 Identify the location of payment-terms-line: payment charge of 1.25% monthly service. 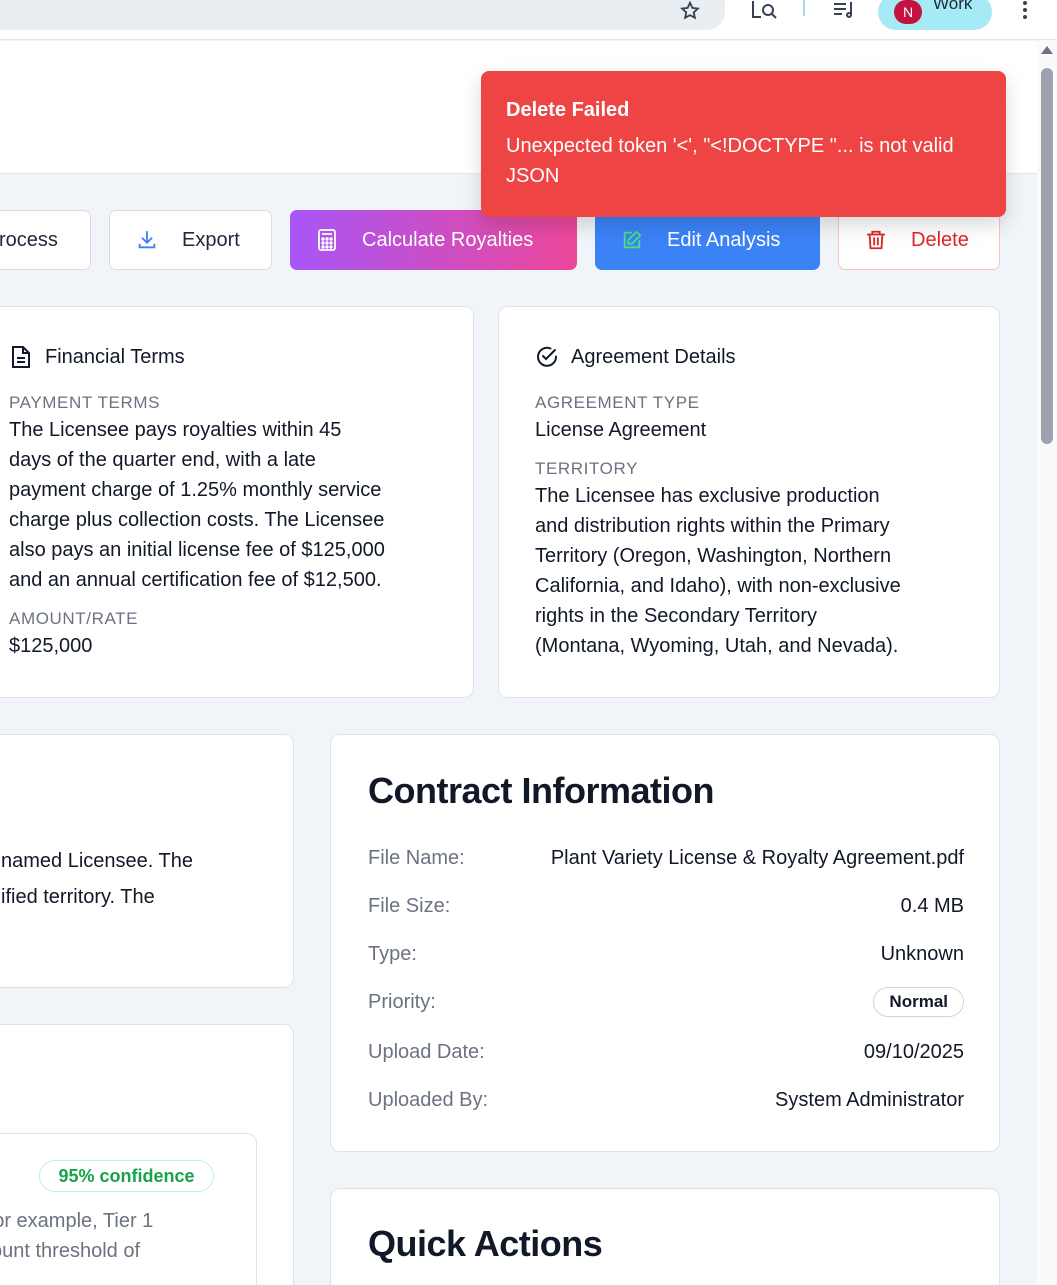
(195, 490).